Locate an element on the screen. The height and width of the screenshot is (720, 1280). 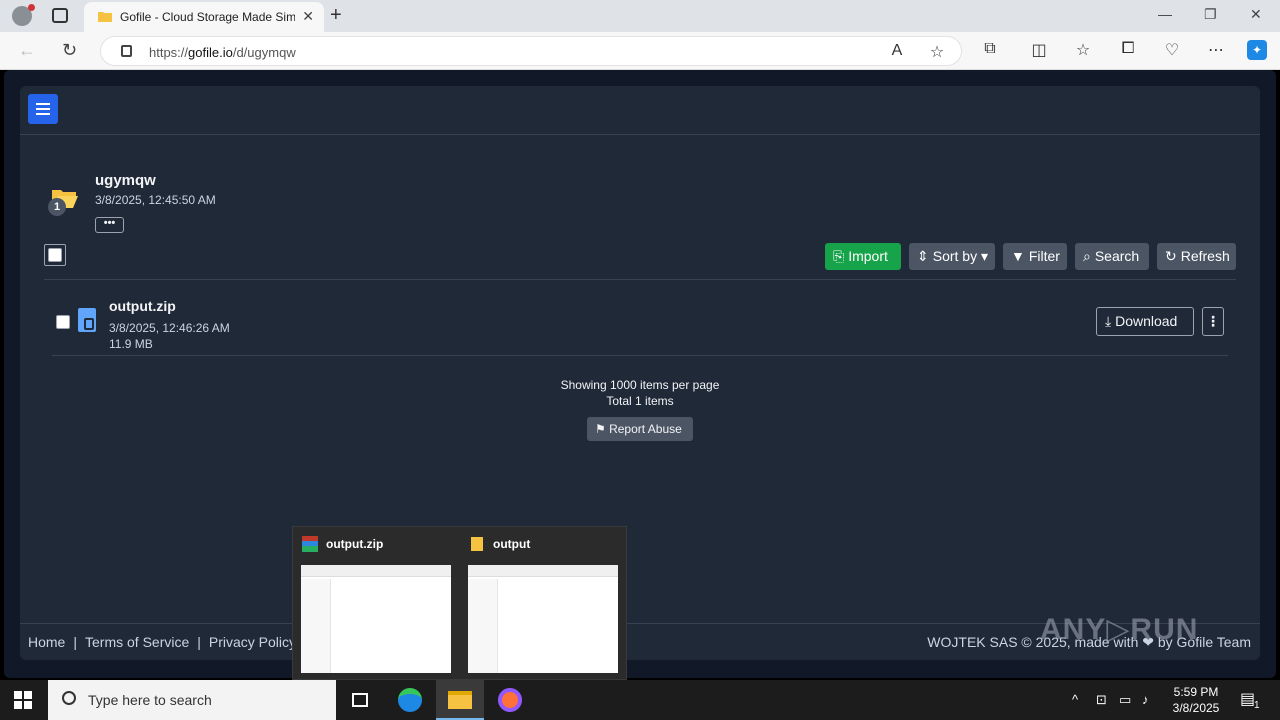
header-divider is located at coordinates (640, 134).